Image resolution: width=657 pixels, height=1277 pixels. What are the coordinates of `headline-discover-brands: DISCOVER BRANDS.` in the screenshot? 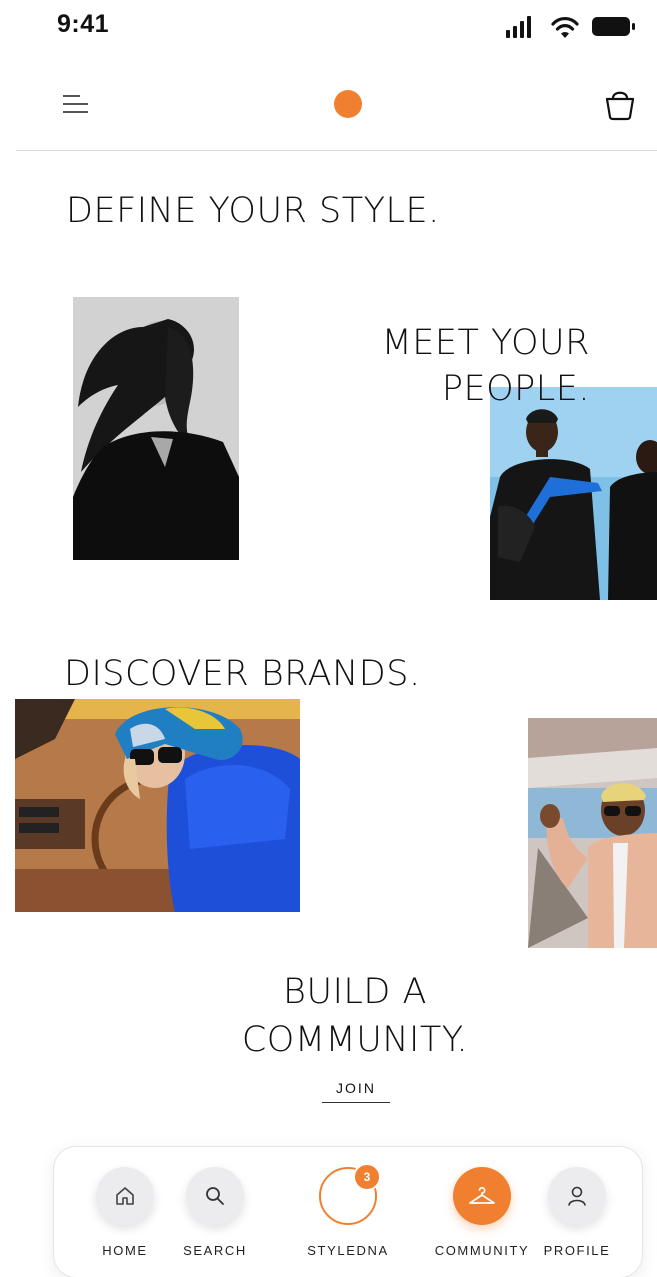 It's located at (242, 674).